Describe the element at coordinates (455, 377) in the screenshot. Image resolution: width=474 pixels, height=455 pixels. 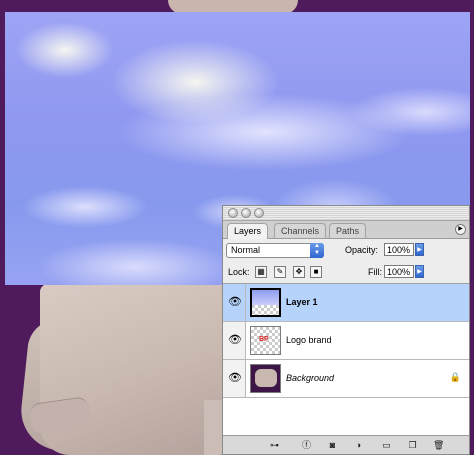
I see `lock-icon: 🔒` at that location.